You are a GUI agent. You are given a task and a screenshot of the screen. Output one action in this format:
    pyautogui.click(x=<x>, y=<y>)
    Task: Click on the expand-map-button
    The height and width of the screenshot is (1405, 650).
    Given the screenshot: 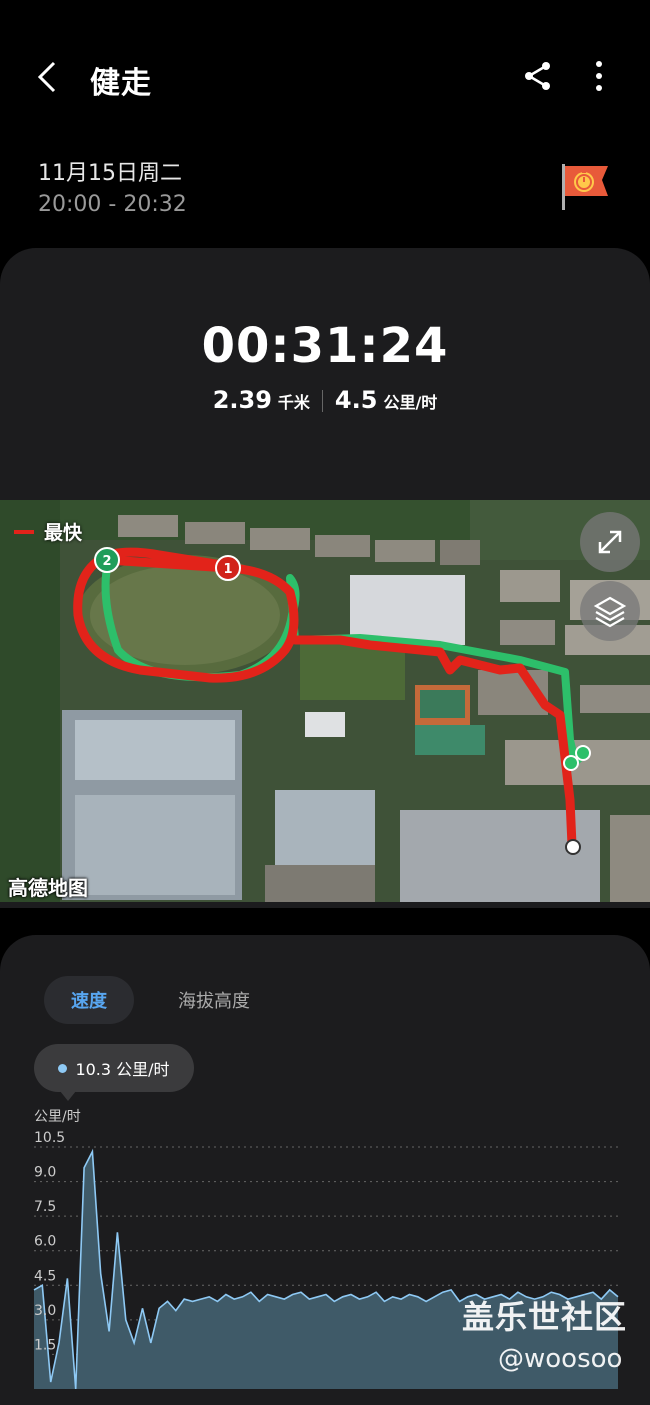 What is the action you would take?
    pyautogui.click(x=610, y=542)
    